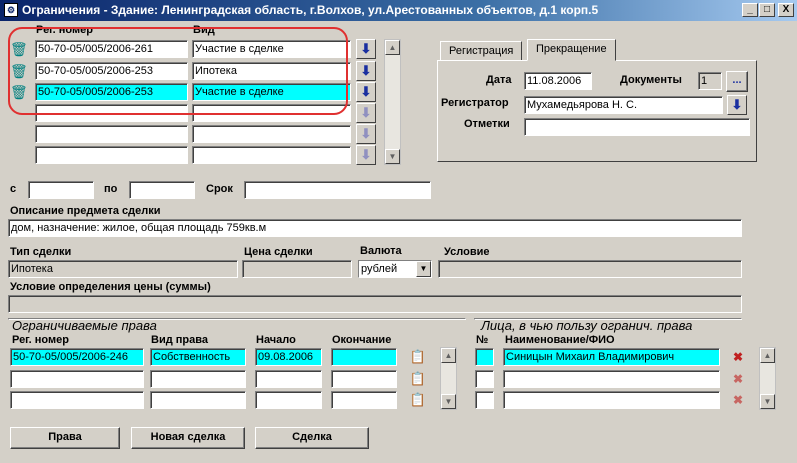  Describe the element at coordinates (297, 269) in the screenshot. I see `price-field` at that location.